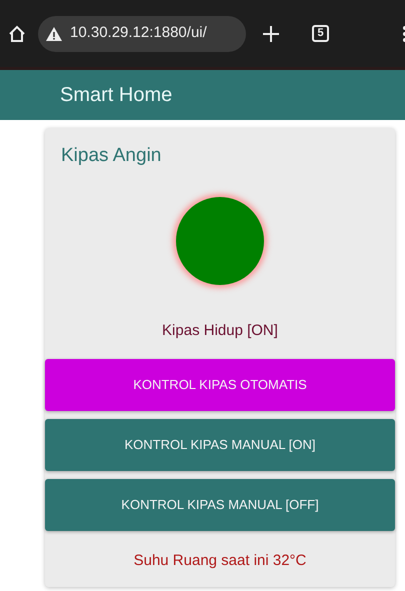 The height and width of the screenshot is (591, 405). I want to click on fan-status: Kipas Hidup [ON], so click(220, 330).